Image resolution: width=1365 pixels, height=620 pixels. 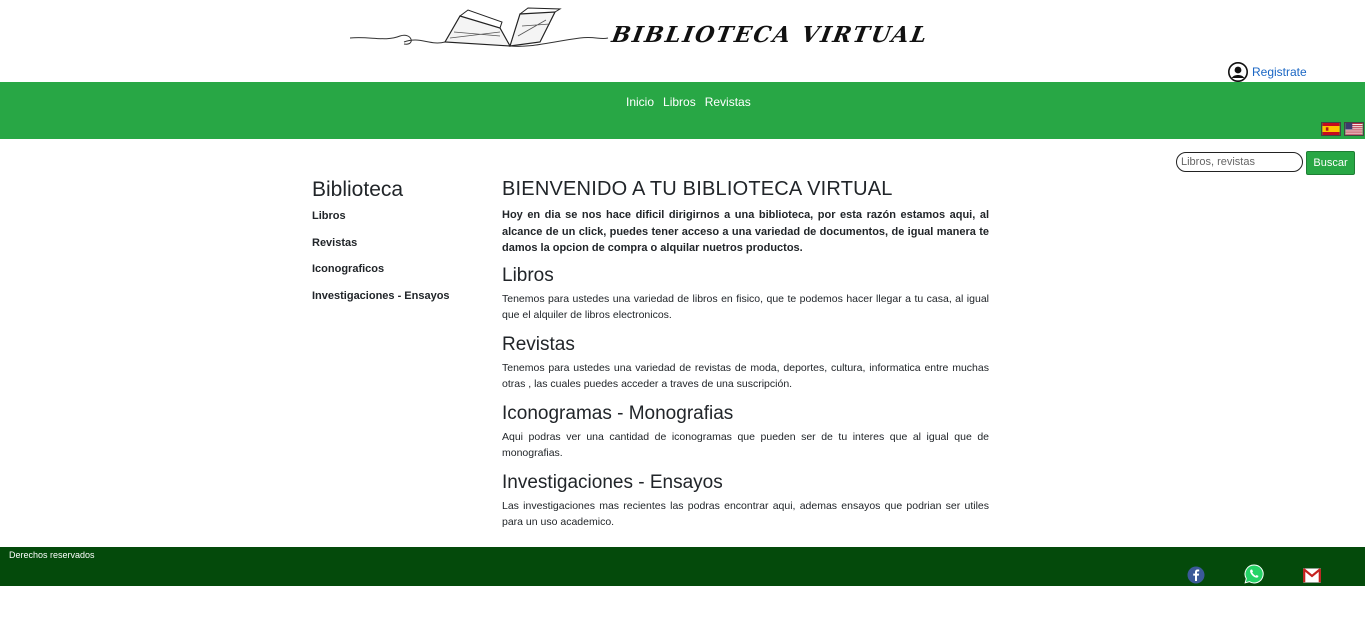 I want to click on copyright-text: Derechos reservados, so click(x=52, y=555).